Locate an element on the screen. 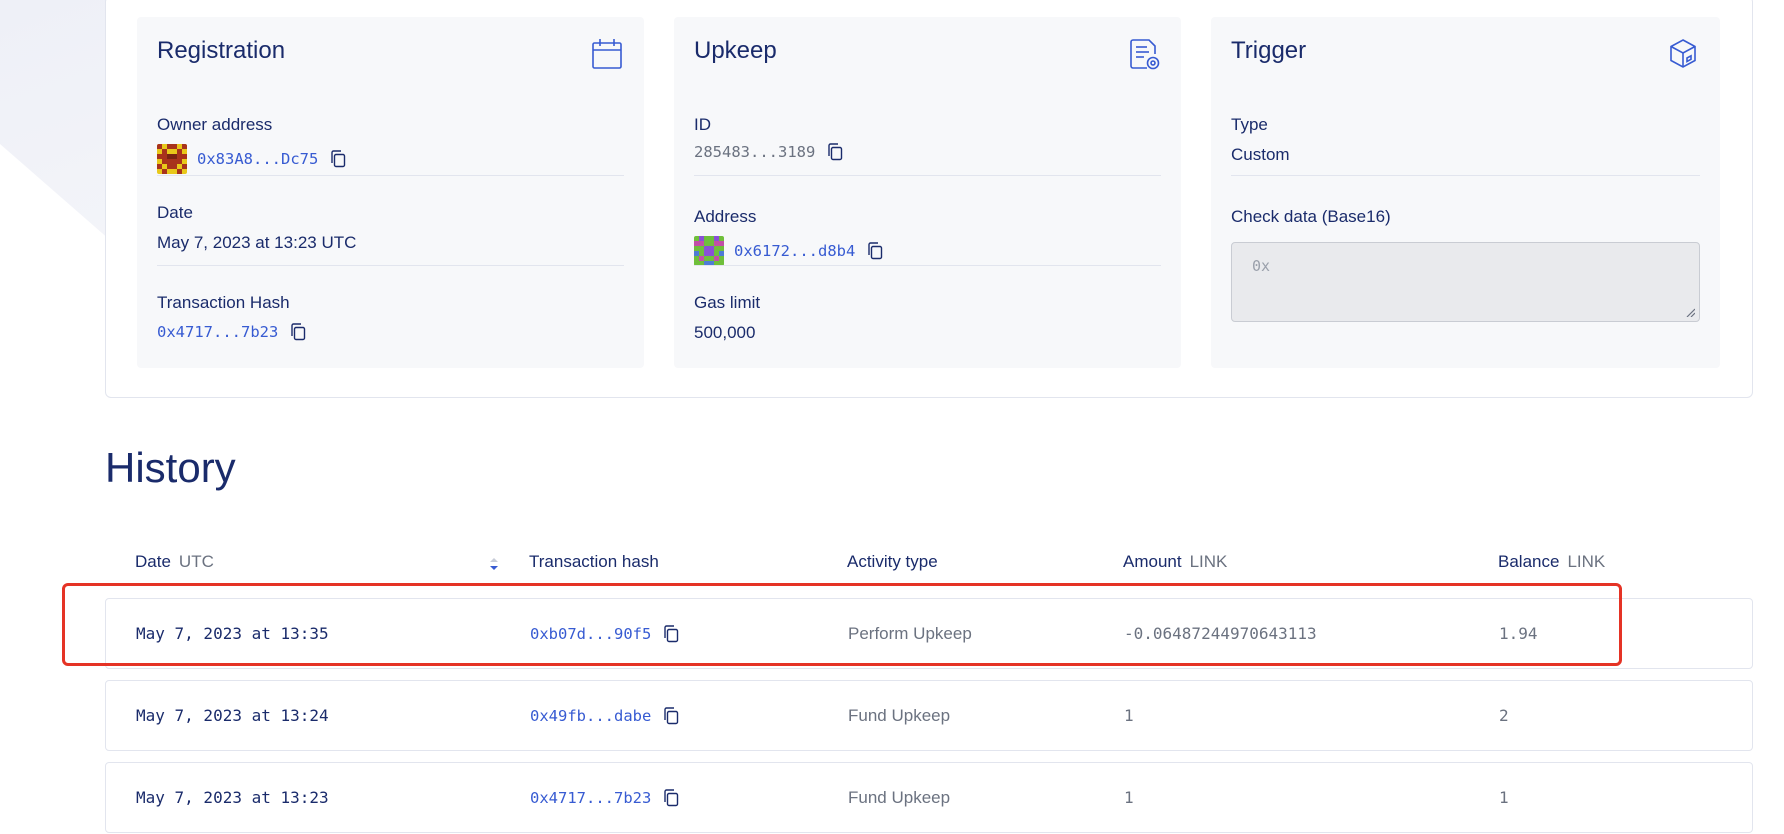  trigger-type: Custom is located at coordinates (1260, 154).